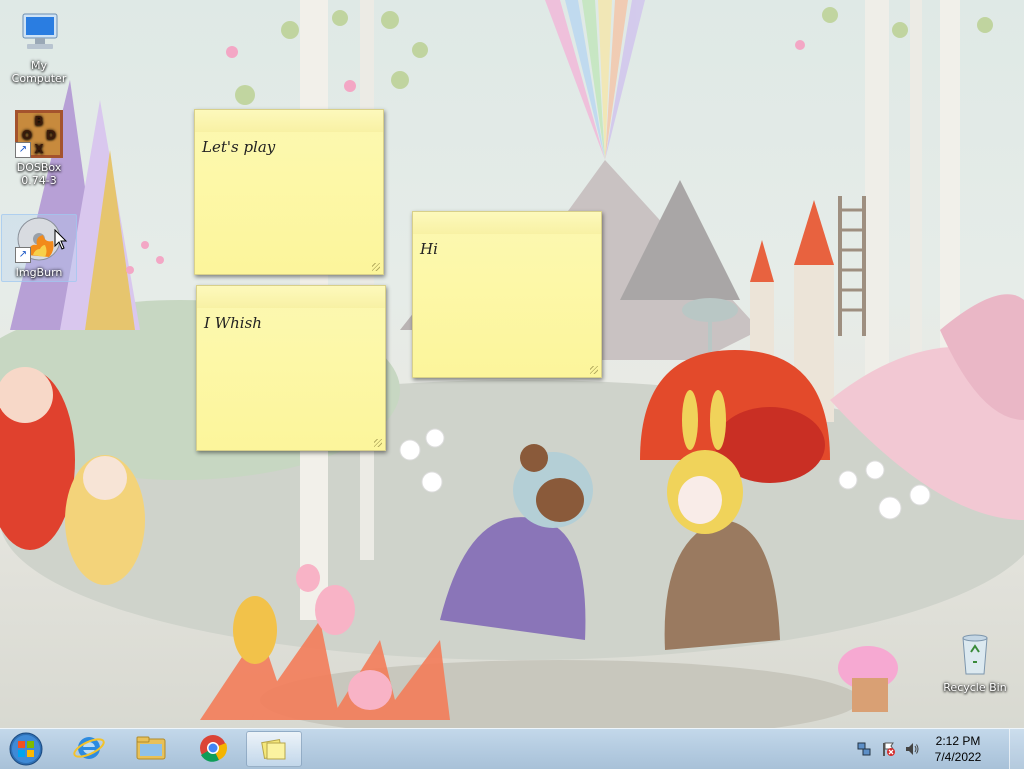 Image resolution: width=1024 pixels, height=771 pixels. Describe the element at coordinates (975, 654) in the screenshot. I see `recycle-bin-icon` at that location.